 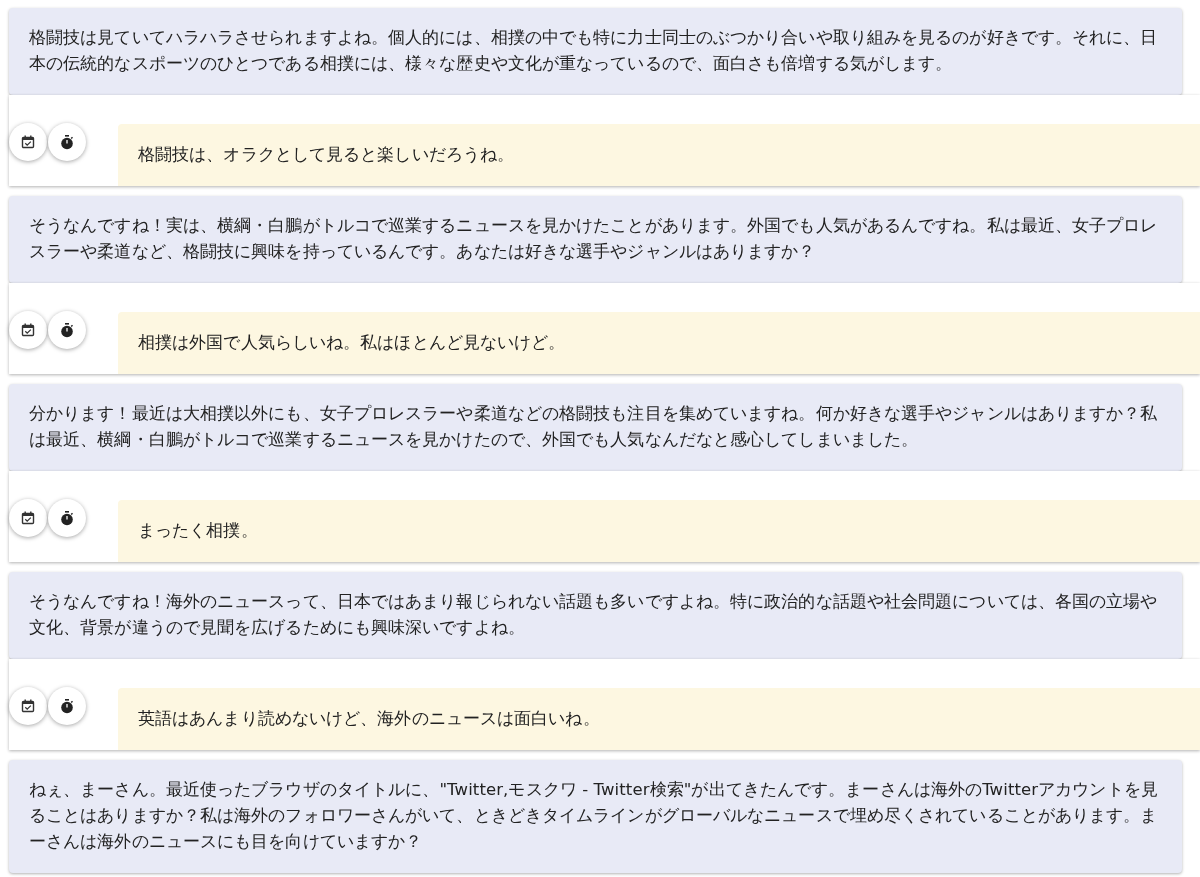 What do you see at coordinates (595, 816) in the screenshot?
I see `assistant-message: ねぇ、まーさん。最近使ったブラウザのタイトルに、"Twitter,モスクワ - Twitter検索"が出てきたんです。まーさんは海外のTwitterアカウントを見ることはありますか？私は海外のフォロワーさんがいて、ときどきタイムラインがグローバルなニュースで埋め尽くされていることがあります。まーさんは海外のニュースにも目を向けていますか？` at bounding box center [595, 816].